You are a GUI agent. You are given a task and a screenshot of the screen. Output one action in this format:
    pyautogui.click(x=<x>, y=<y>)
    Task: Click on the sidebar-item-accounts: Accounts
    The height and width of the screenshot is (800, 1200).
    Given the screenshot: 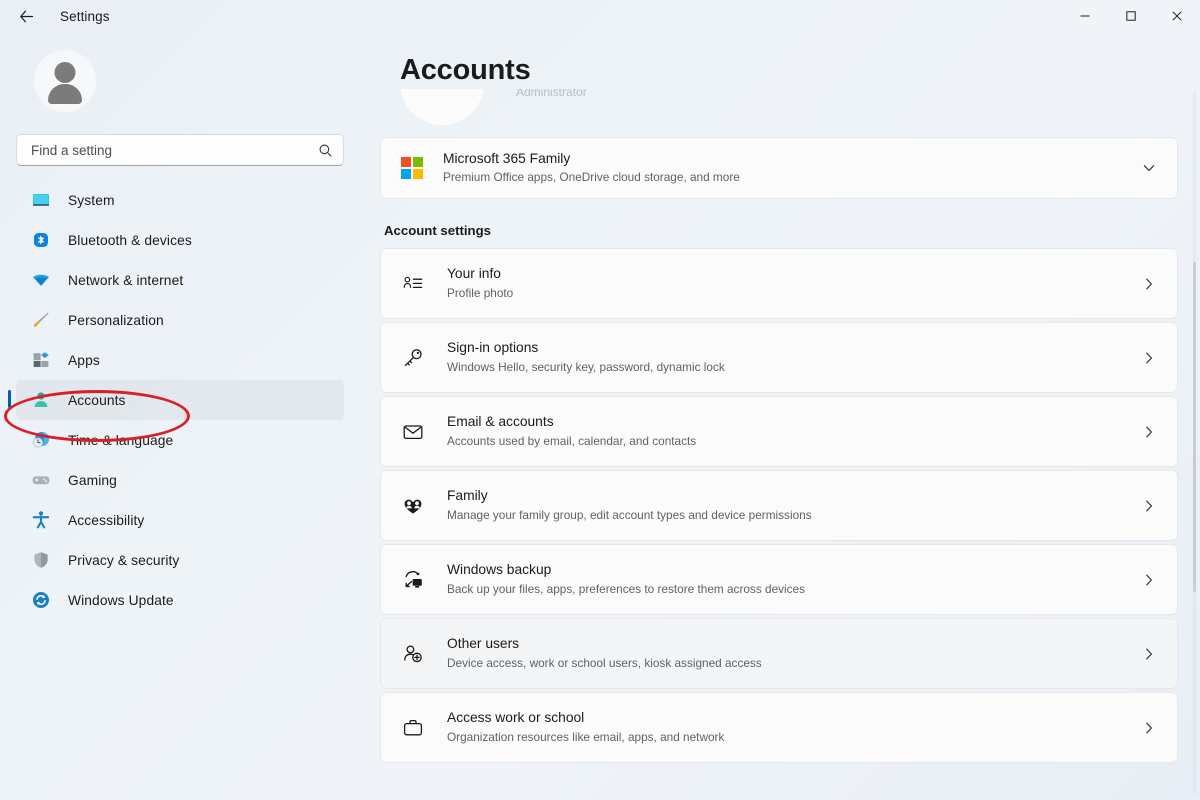 What is the action you would take?
    pyautogui.click(x=176, y=400)
    